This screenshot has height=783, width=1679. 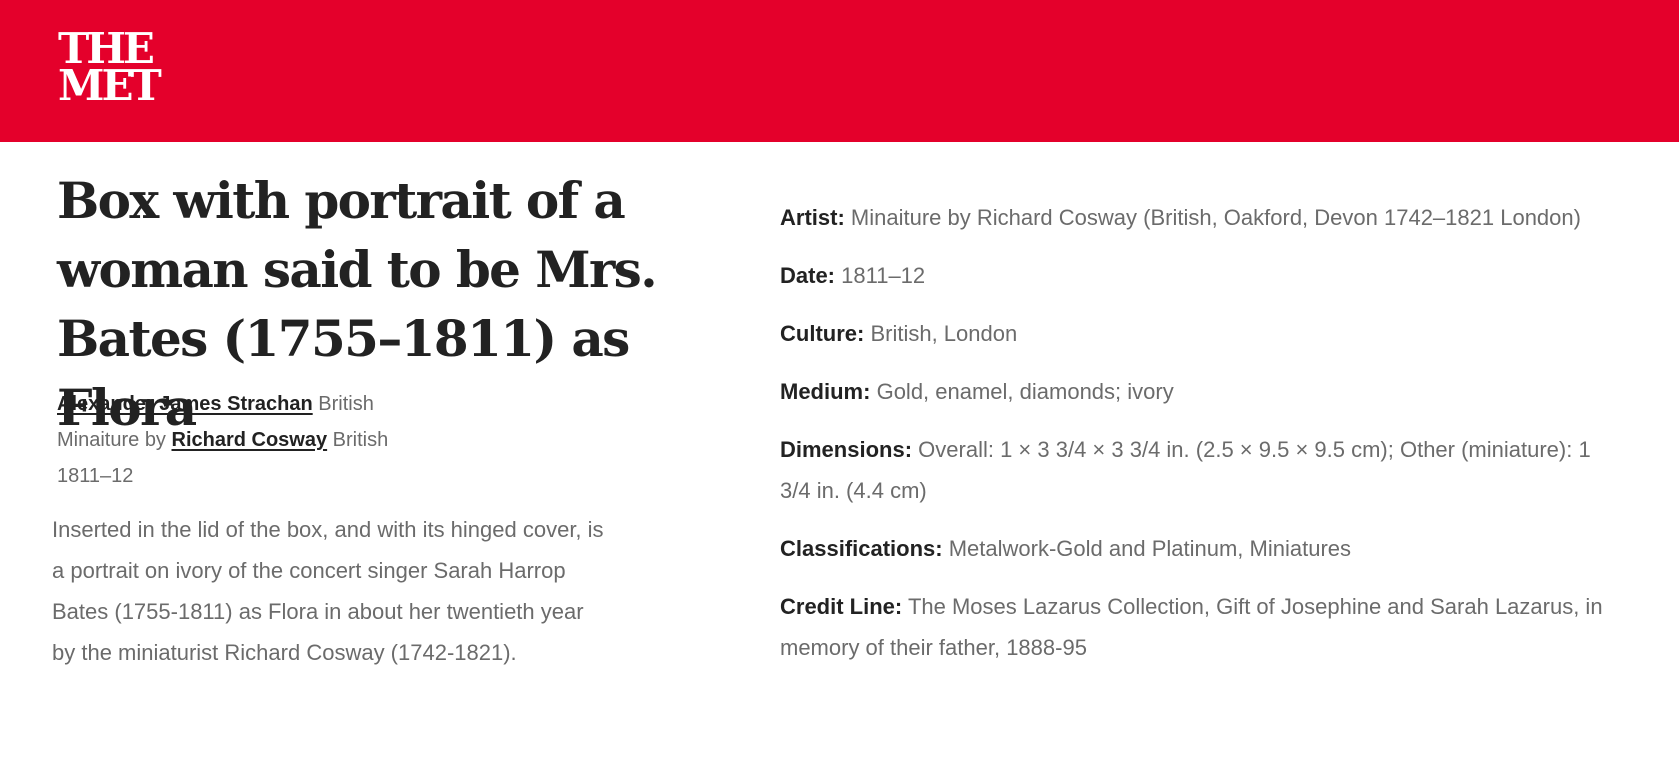 What do you see at coordinates (812, 217) in the screenshot?
I see `detail-label: Artist:` at bounding box center [812, 217].